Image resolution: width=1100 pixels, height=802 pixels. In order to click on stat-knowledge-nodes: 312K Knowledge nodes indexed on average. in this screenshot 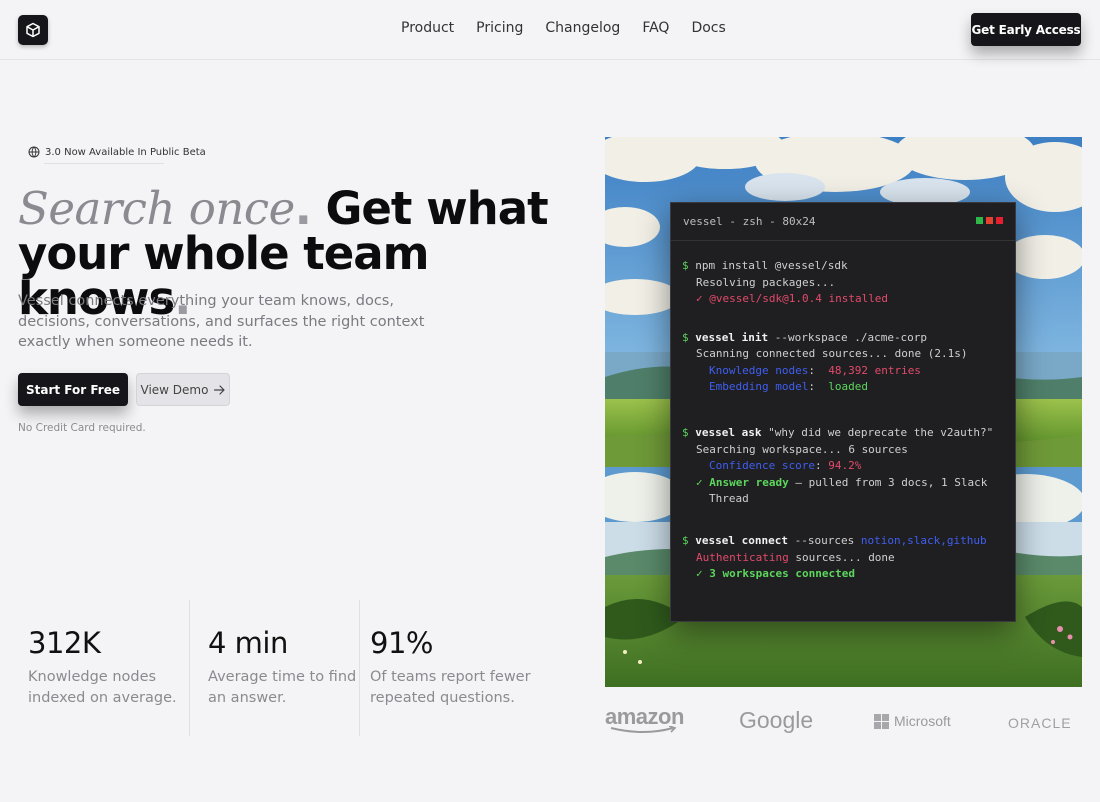, I will do `click(103, 668)`.